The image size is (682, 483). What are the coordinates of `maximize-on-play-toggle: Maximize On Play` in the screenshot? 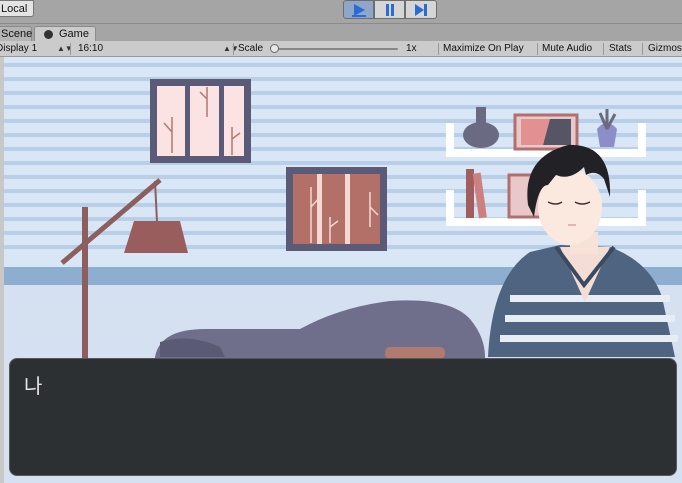 It's located at (483, 48).